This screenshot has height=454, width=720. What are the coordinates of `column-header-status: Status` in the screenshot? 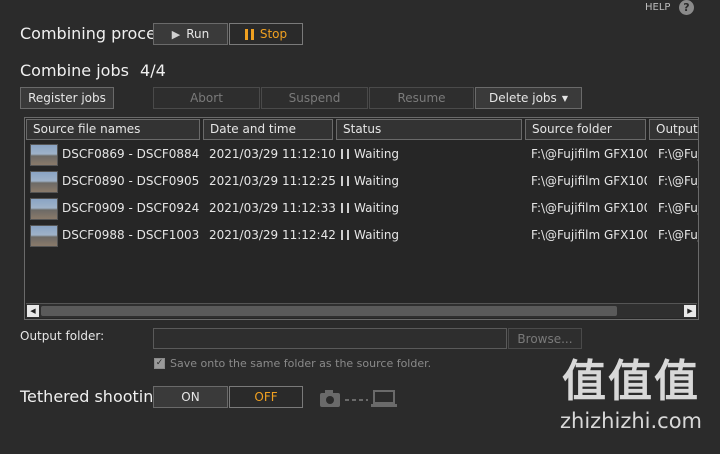 It's located at (429, 129).